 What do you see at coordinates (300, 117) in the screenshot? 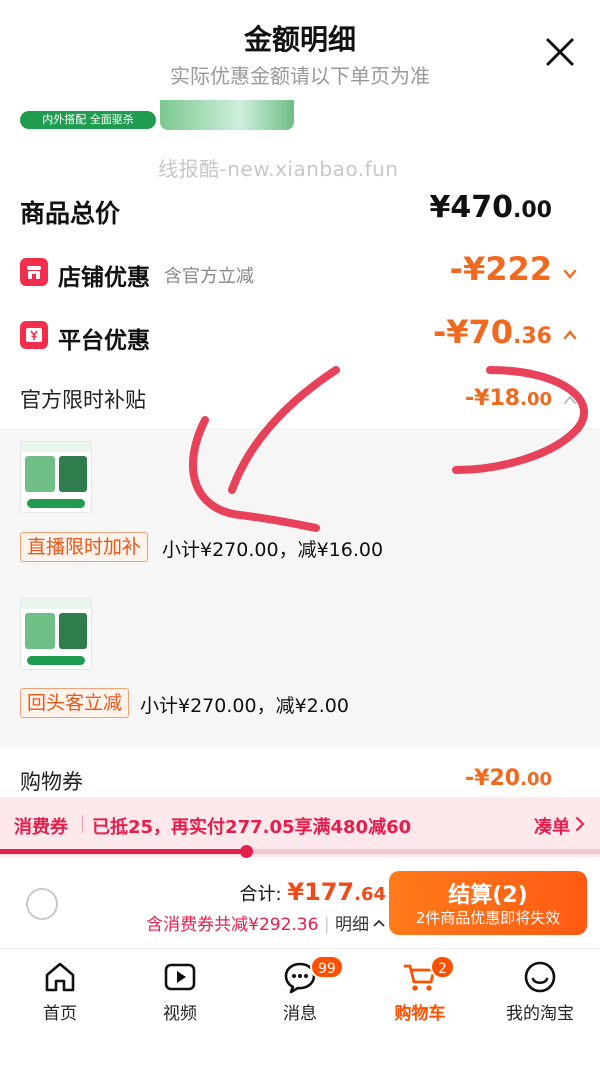
I see `product-strip: 内外搭配 全面驱杀` at bounding box center [300, 117].